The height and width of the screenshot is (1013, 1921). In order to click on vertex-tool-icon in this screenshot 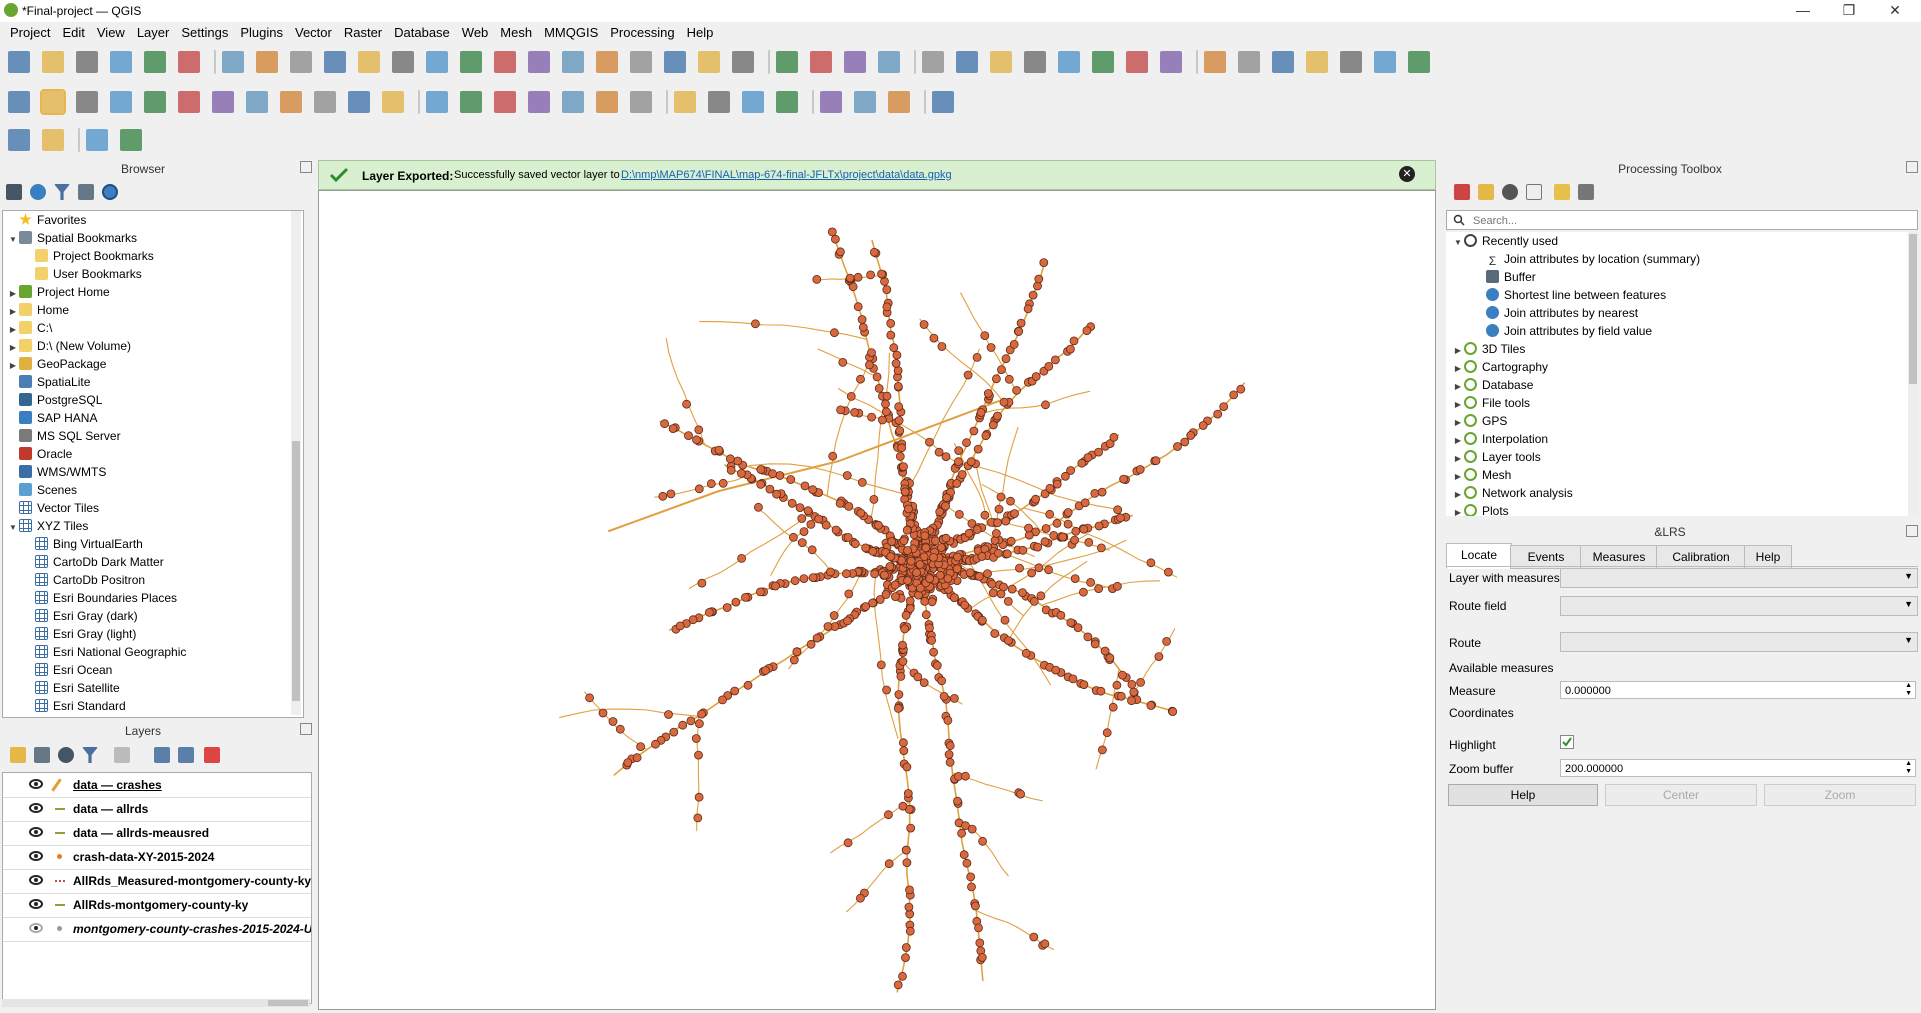, I will do `click(155, 102)`.